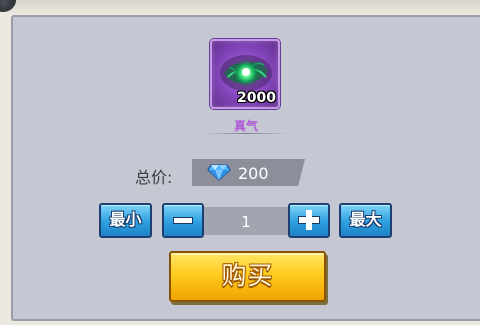 The image size is (480, 325). Describe the element at coordinates (247, 276) in the screenshot. I see `buy-button: 购买` at that location.